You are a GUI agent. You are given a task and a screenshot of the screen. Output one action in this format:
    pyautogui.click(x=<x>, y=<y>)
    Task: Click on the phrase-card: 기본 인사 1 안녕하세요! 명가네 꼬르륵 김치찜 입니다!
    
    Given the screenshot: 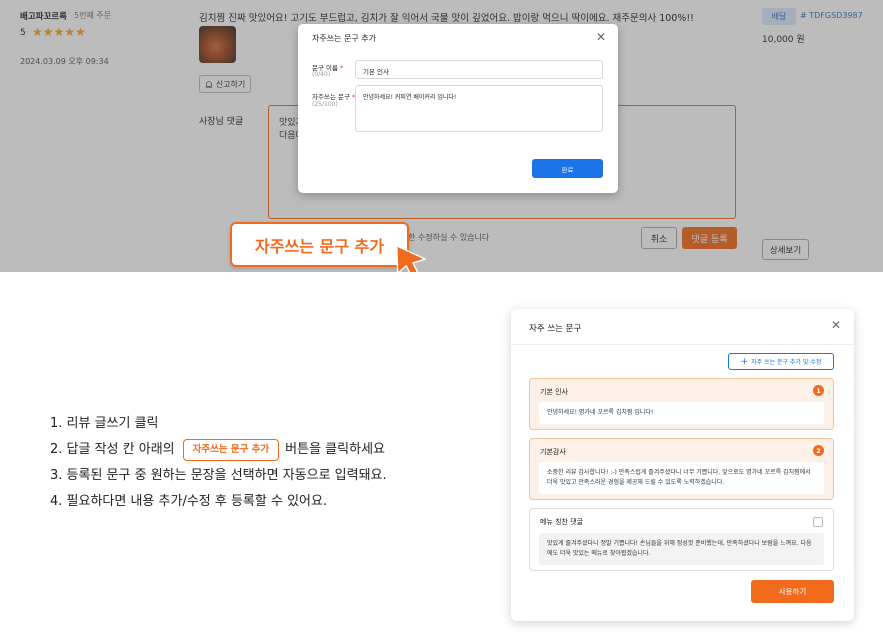 What is the action you would take?
    pyautogui.click(x=681, y=404)
    